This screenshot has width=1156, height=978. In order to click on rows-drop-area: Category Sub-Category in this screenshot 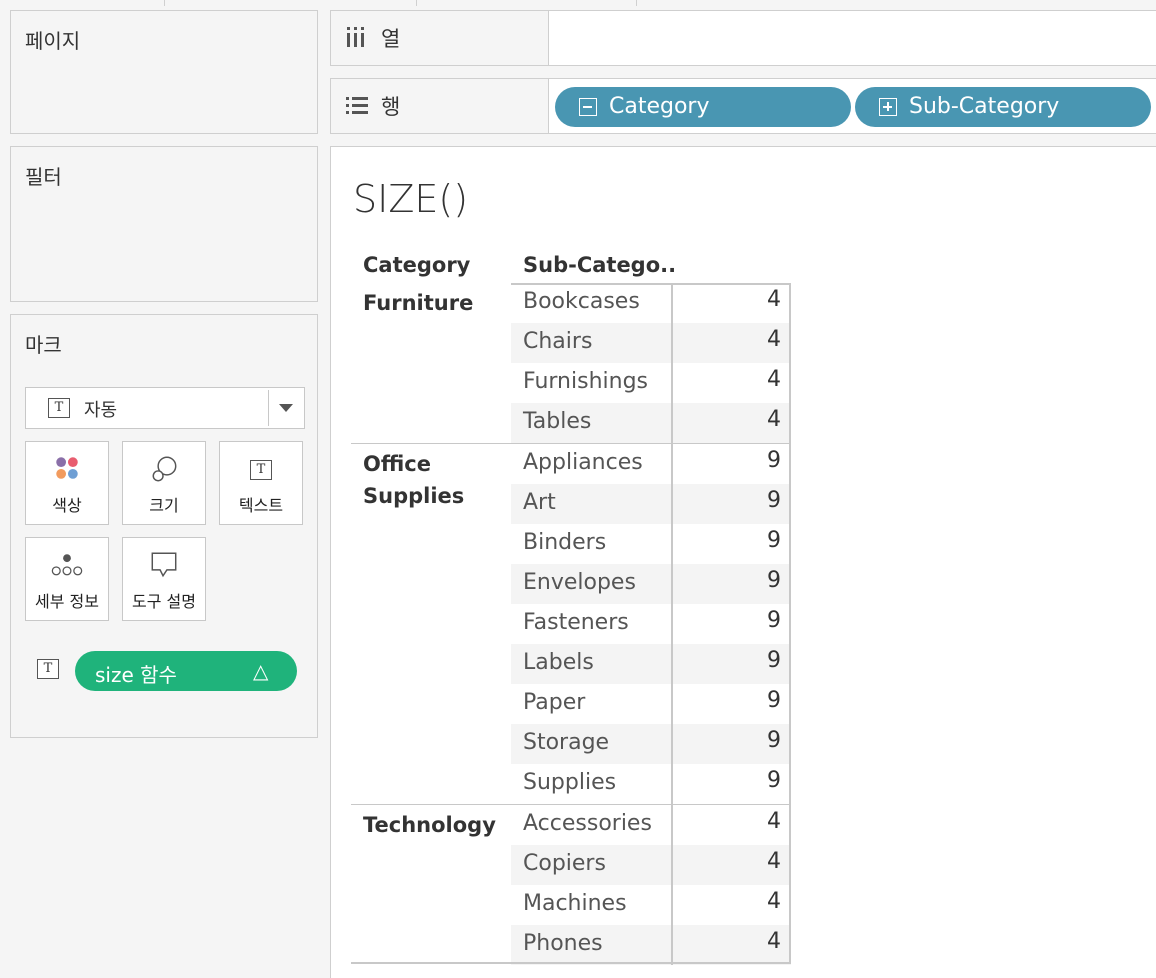, I will do `click(852, 106)`.